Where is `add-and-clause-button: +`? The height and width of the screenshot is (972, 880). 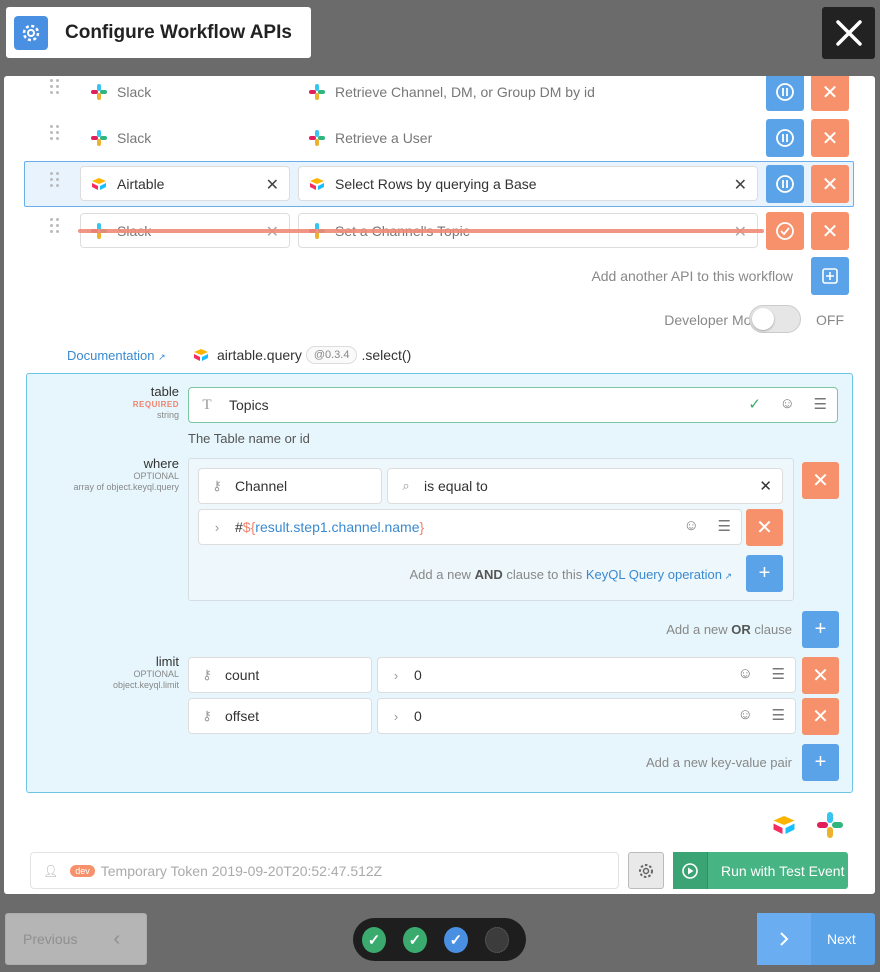
add-and-clause-button: + is located at coordinates (764, 573).